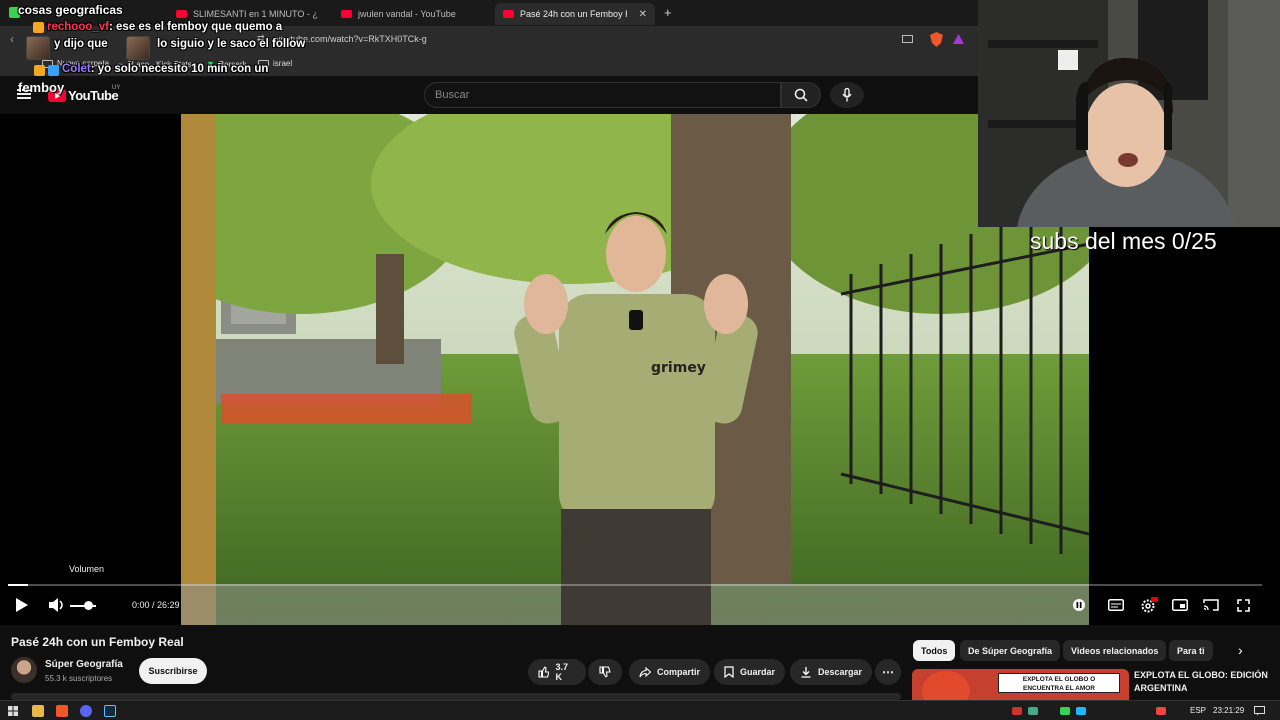 This screenshot has width=1280, height=720. What do you see at coordinates (1010, 650) in the screenshot?
I see `chip-from-channel: De Súper Geografía` at bounding box center [1010, 650].